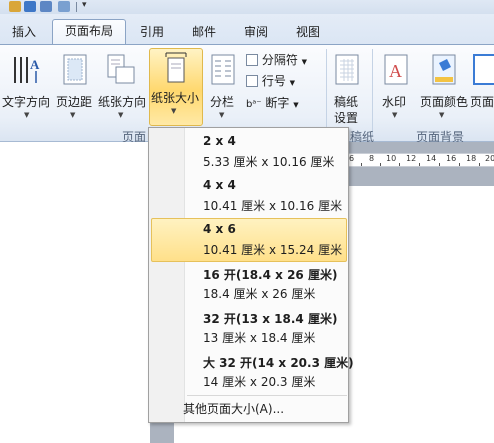 Image resolution: width=494 pixels, height=443 pixels. Describe the element at coordinates (451, 158) in the screenshot. I see `ruler-number: 16` at that location.